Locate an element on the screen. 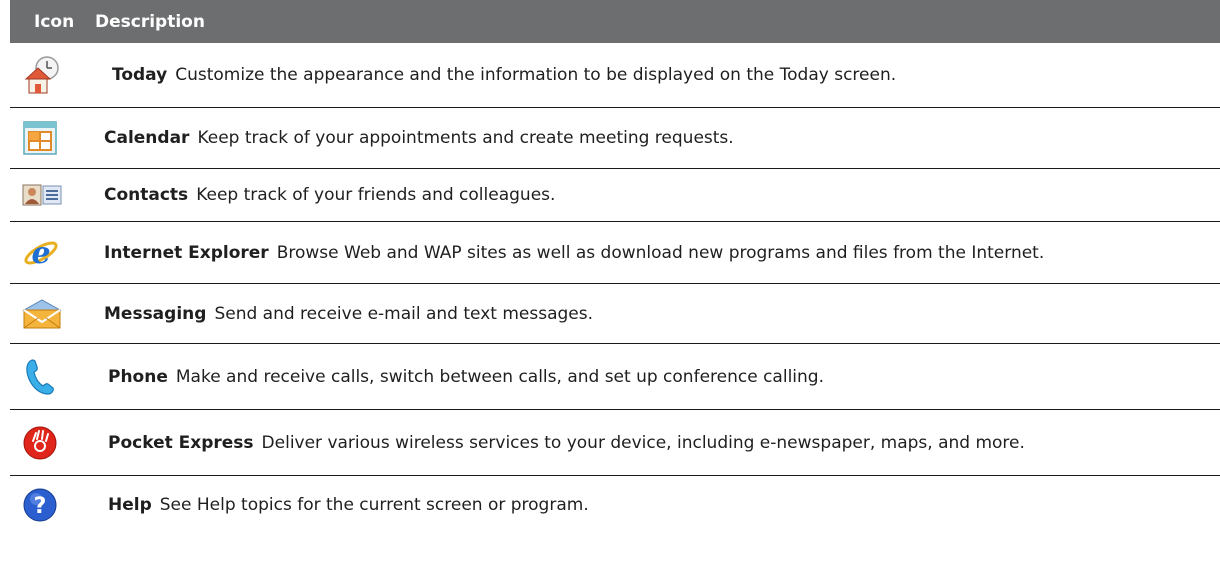  row-name: Contacts is located at coordinates (146, 195).